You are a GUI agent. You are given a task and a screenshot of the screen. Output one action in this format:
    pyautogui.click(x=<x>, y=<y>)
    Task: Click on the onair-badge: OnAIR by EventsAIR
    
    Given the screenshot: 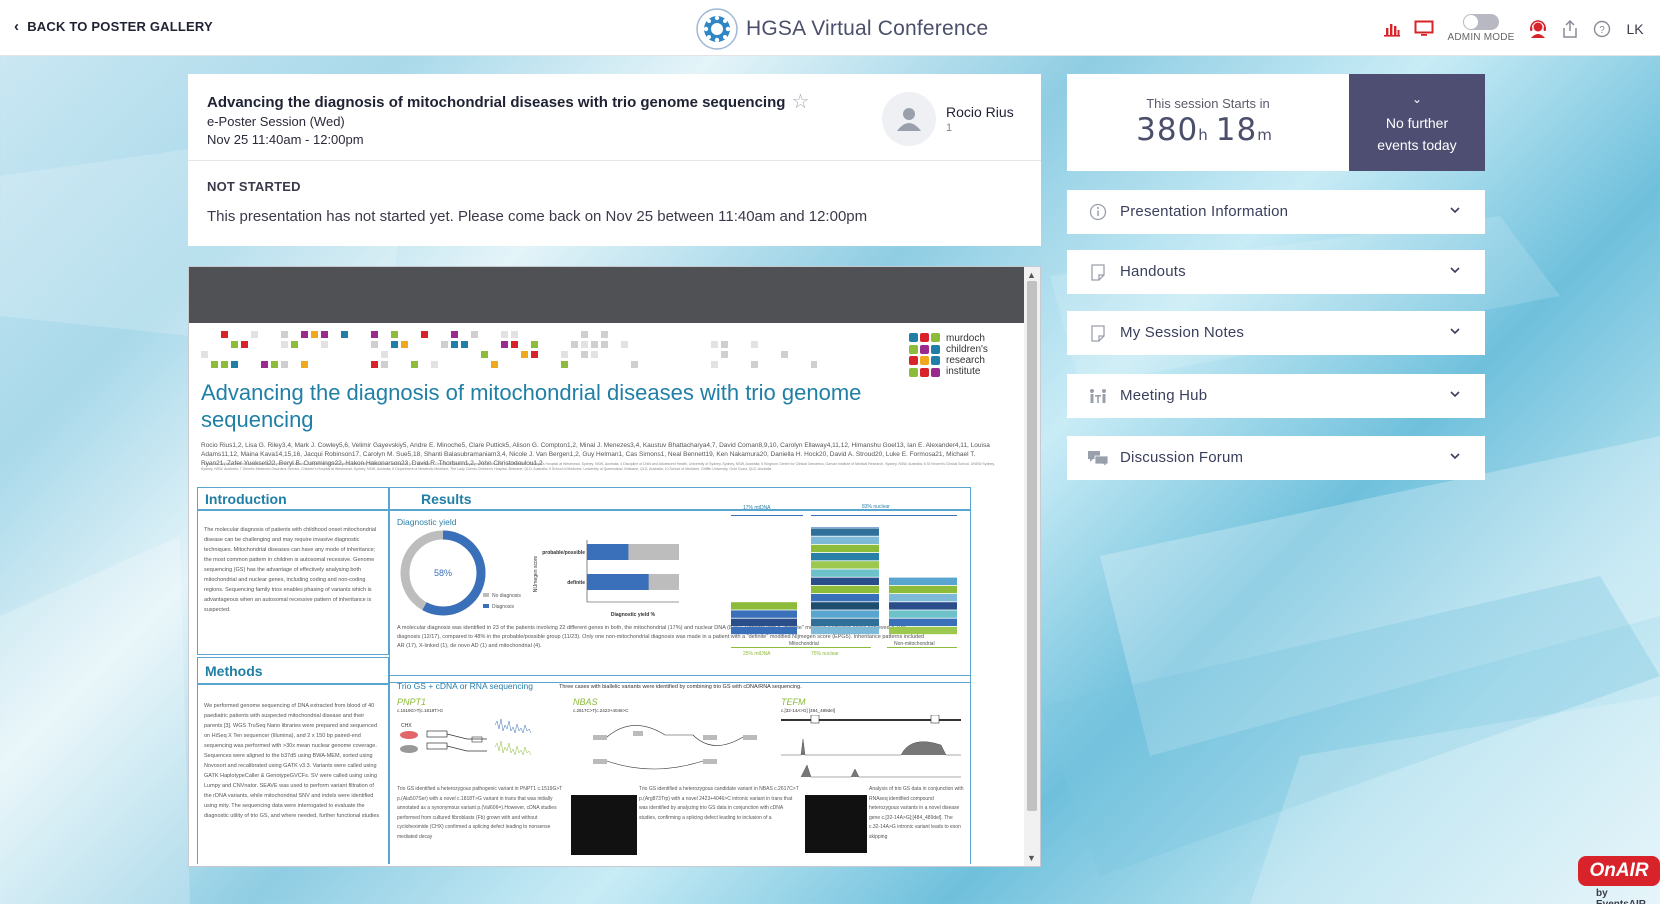 What is the action you would take?
    pyautogui.click(x=1619, y=880)
    